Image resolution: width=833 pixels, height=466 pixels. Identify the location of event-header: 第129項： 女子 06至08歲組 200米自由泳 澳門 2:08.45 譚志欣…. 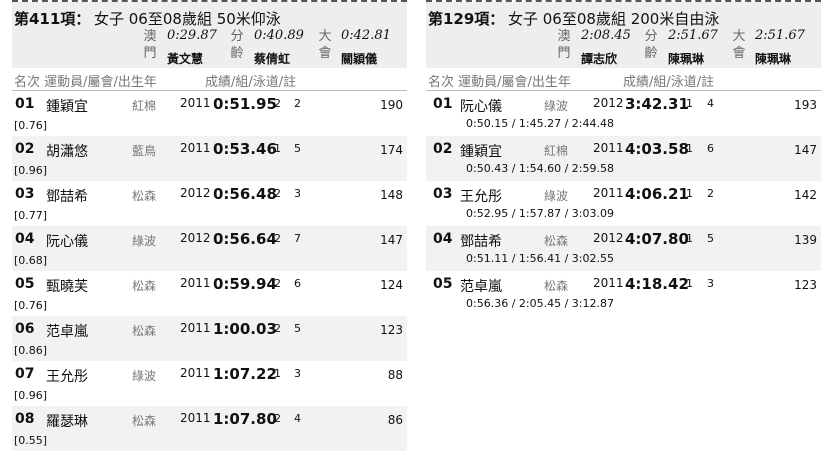
(623, 35).